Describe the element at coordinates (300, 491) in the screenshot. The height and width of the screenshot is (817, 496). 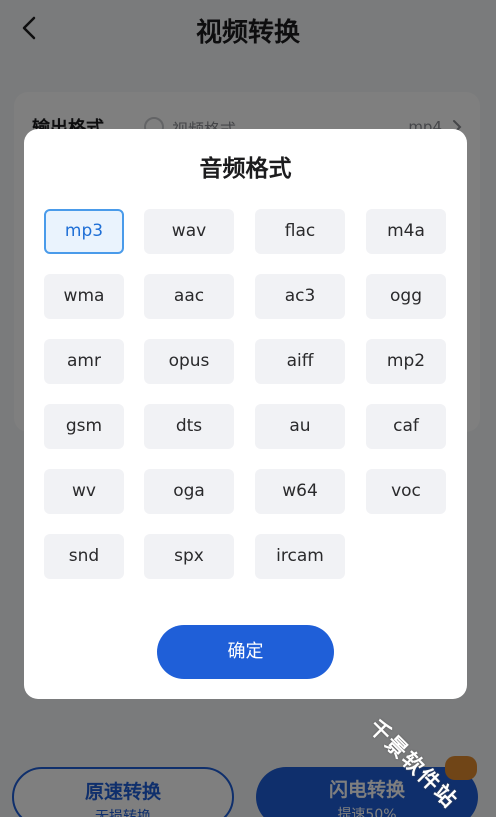
I see `format-option-w64: w64` at that location.